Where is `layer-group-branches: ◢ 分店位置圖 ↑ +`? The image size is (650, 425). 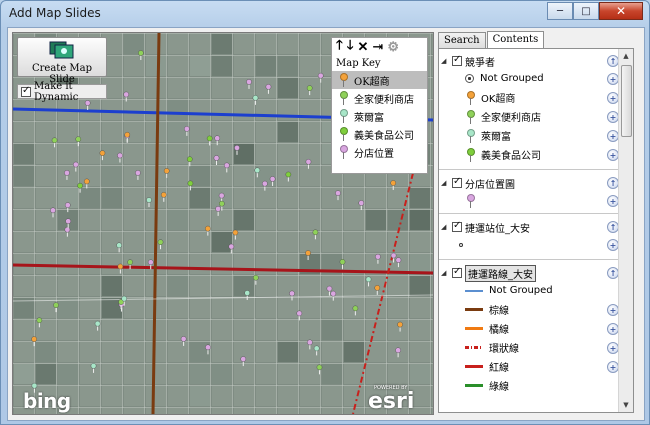
layer-group-branches: ◢ 分店位置圖 ↑ + is located at coordinates (530, 192).